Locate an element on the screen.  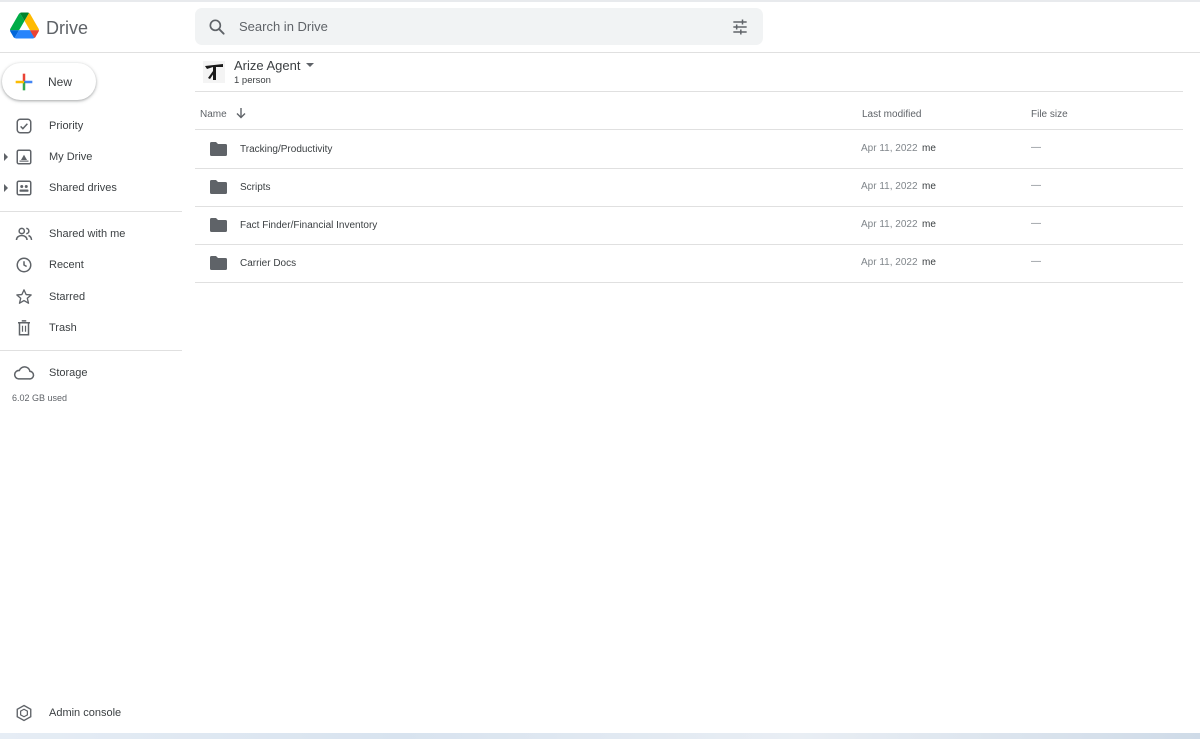
sidebar-item-trash: Trash is located at coordinates (91, 328).